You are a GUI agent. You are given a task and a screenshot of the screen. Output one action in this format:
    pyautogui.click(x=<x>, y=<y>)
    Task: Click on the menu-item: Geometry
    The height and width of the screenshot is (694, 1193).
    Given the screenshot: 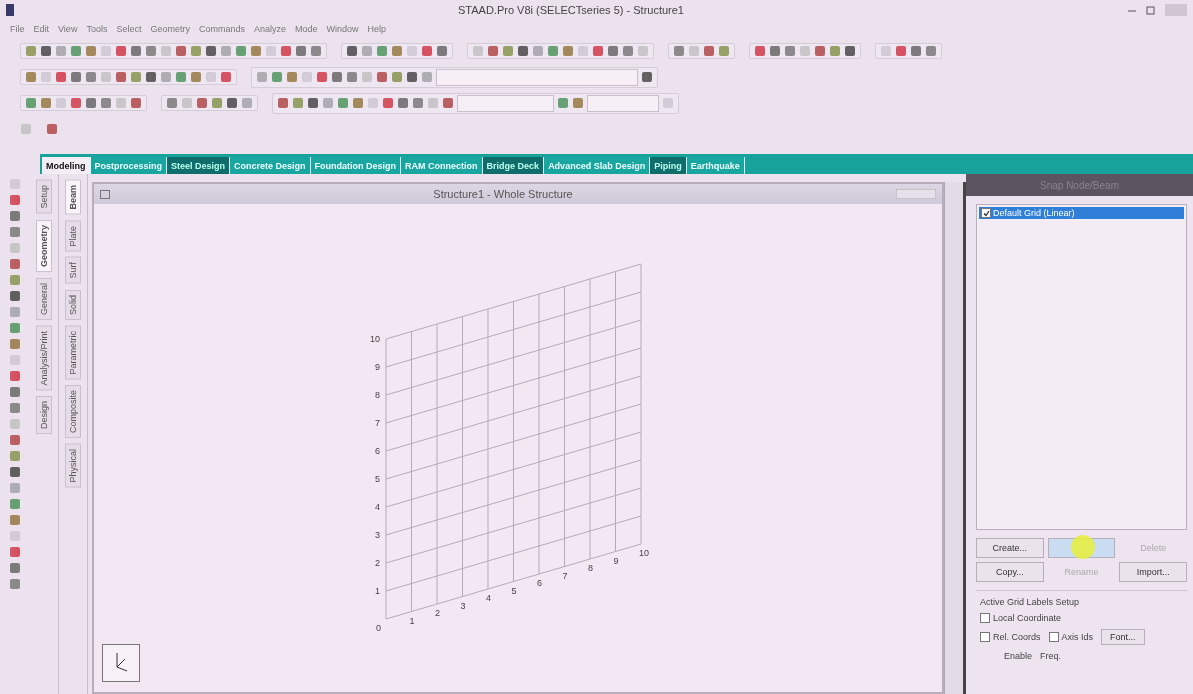 What is the action you would take?
    pyautogui.click(x=170, y=29)
    